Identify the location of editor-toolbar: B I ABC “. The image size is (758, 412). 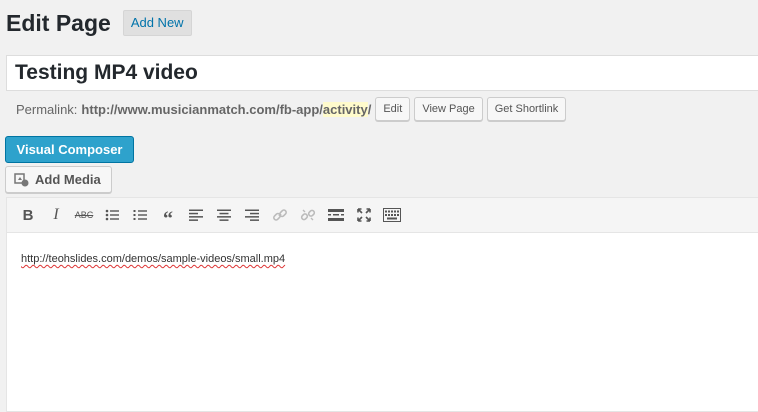
(382, 215).